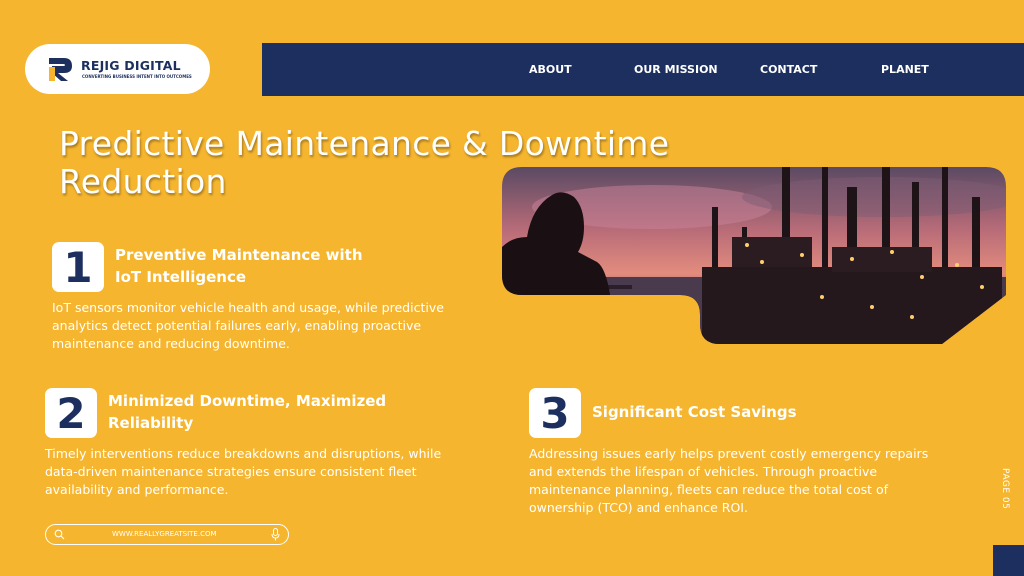 The width and height of the screenshot is (1024, 576). Describe the element at coordinates (164, 534) in the screenshot. I see `search-input: WWW.REALLYGREATSITE.COM` at that location.